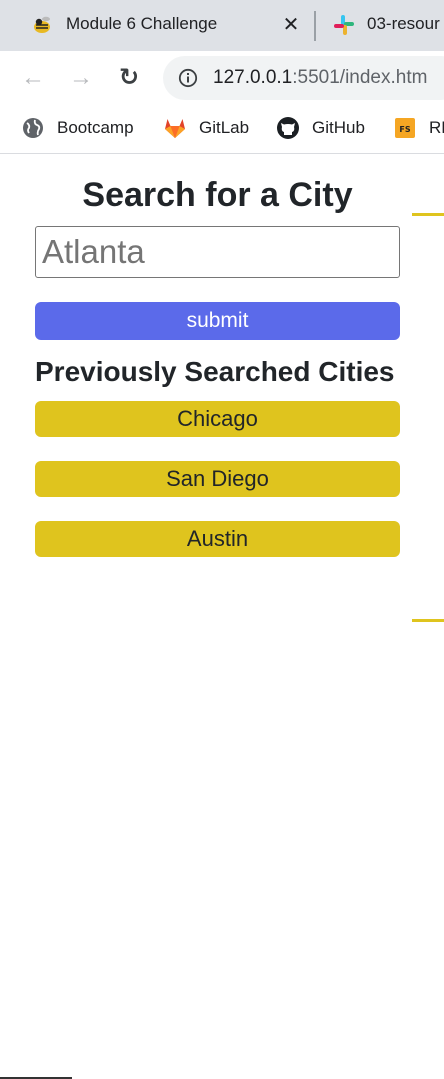 This screenshot has height=1079, width=444. What do you see at coordinates (33, 78) in the screenshot?
I see `back-icon: ←` at bounding box center [33, 78].